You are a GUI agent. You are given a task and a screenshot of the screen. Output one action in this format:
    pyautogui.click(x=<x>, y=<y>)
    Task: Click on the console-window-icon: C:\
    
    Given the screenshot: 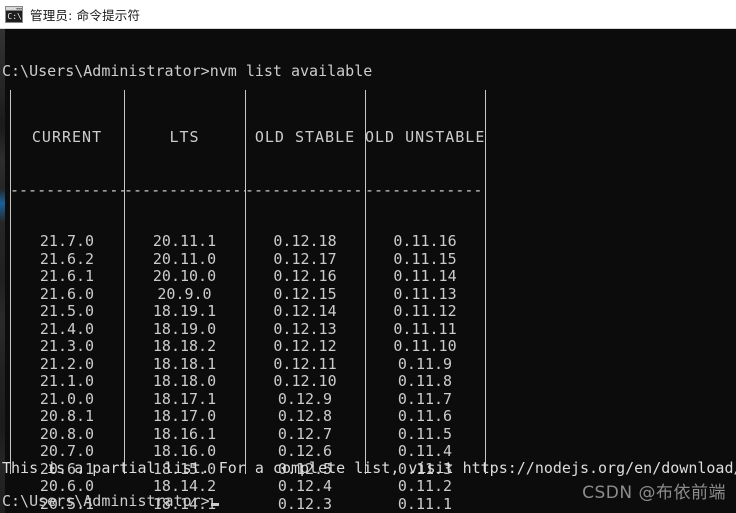 What is the action you would take?
    pyautogui.click(x=14, y=14)
    